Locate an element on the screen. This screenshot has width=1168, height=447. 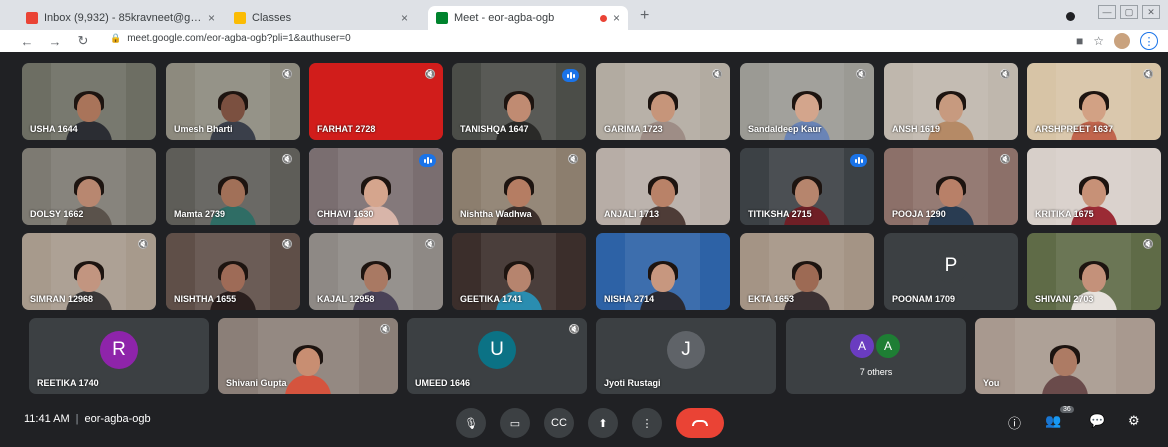
participant-name: Nishtha Wadhwa is located at coordinates (496, 214).